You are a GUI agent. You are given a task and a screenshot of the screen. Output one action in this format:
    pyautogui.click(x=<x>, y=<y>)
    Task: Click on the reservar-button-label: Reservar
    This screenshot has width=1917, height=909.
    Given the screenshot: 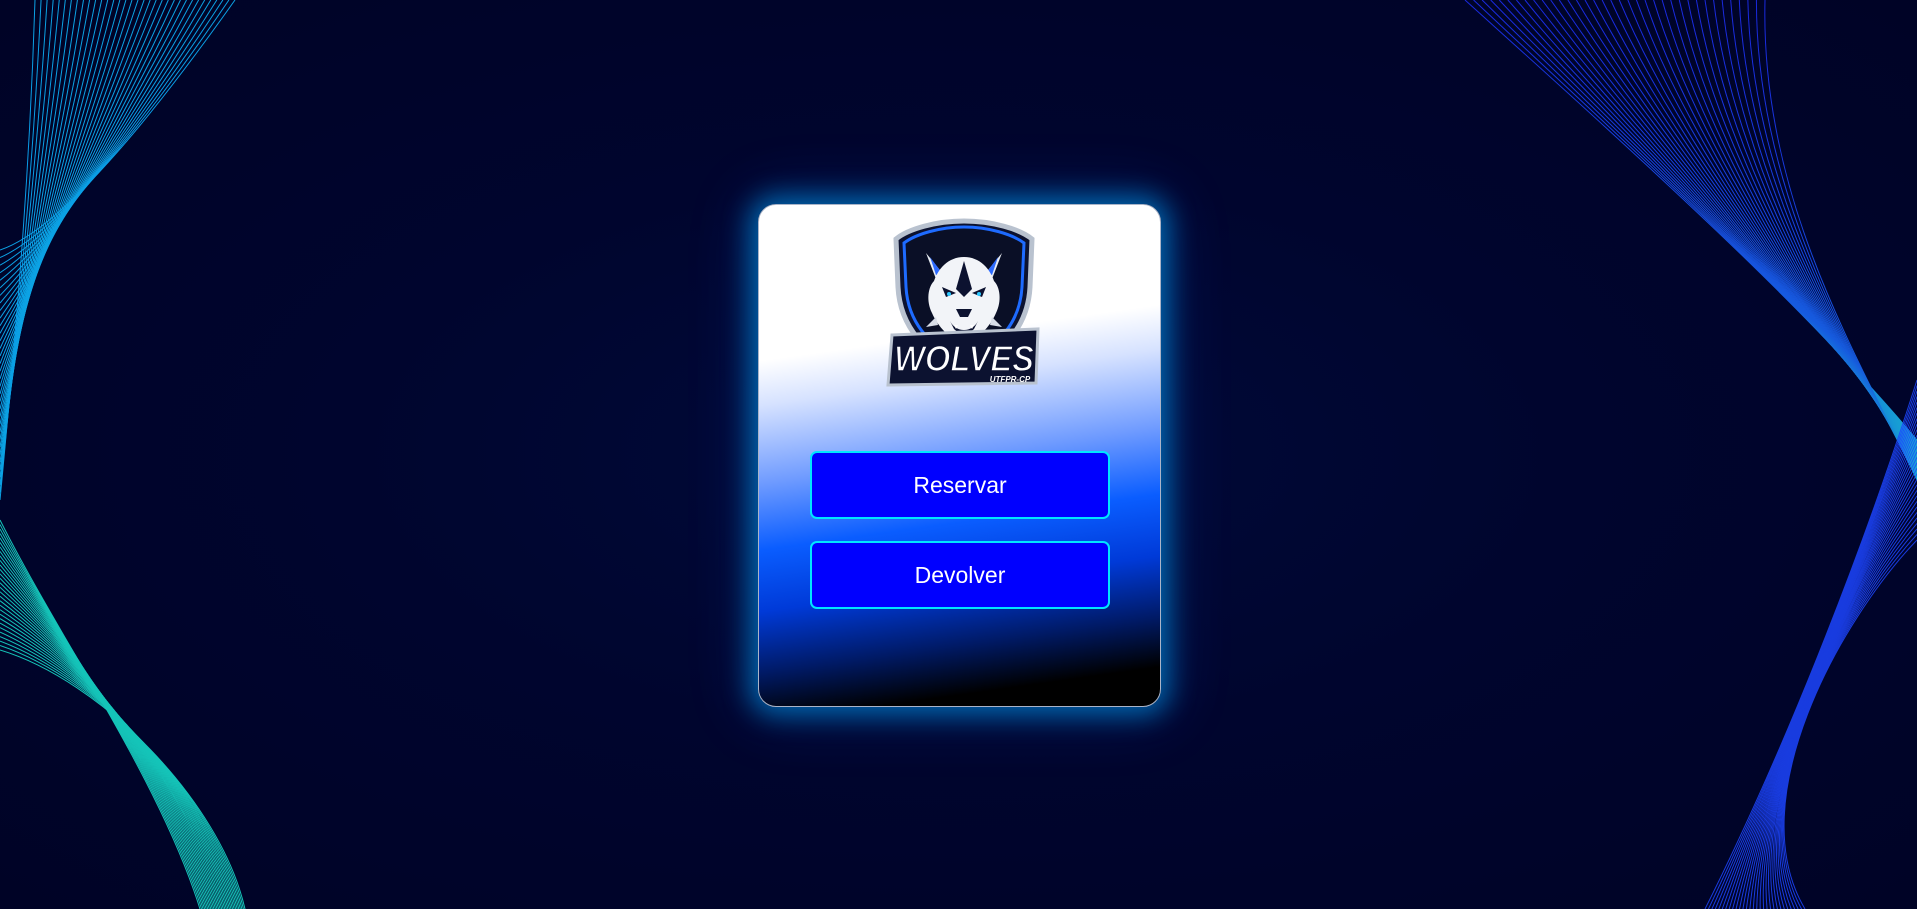 What is the action you would take?
    pyautogui.click(x=960, y=484)
    